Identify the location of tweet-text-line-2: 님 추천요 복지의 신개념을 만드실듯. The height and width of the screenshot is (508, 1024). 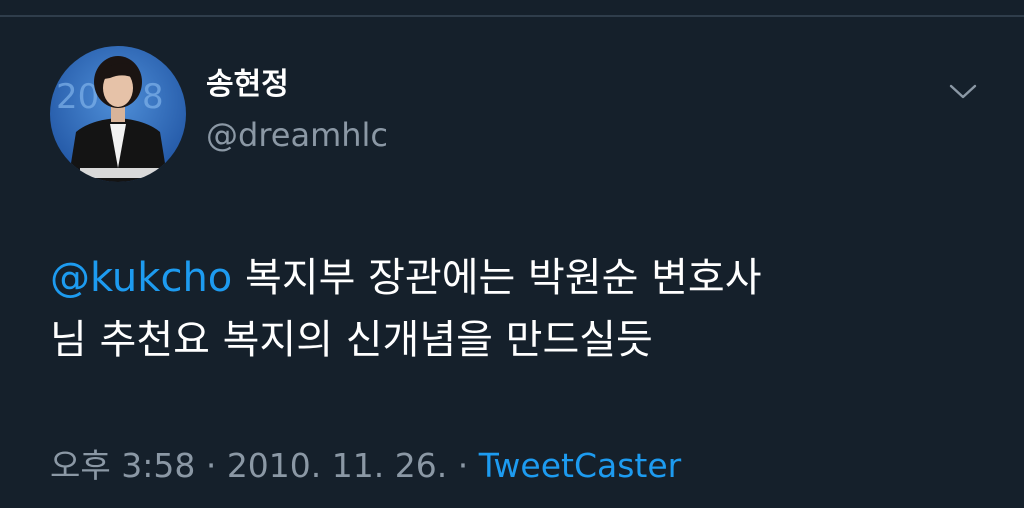
(351, 340).